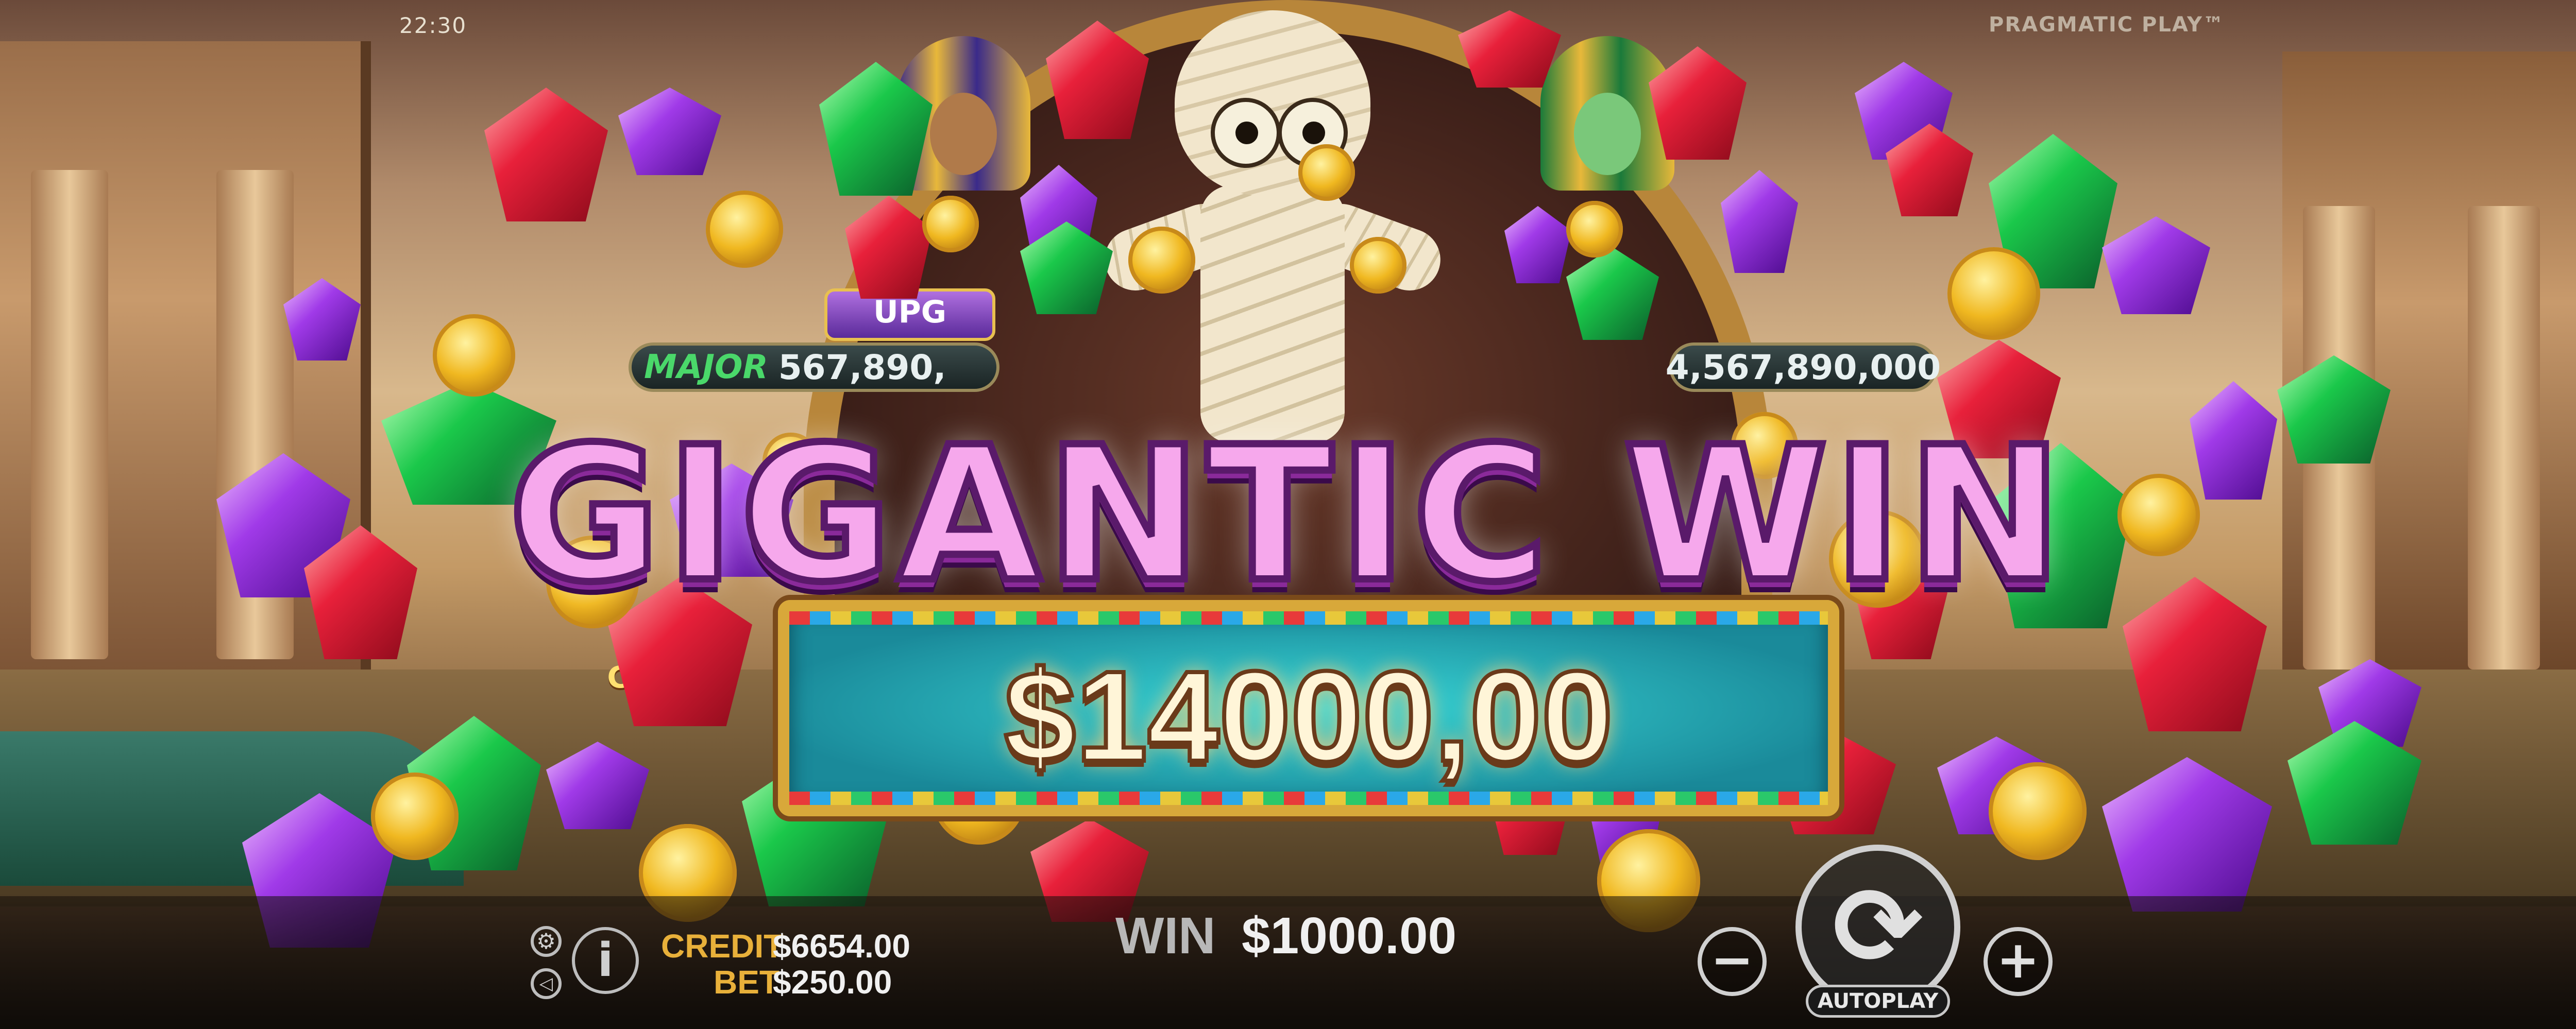  What do you see at coordinates (1272, 314) in the screenshot?
I see `mummy-body` at bounding box center [1272, 314].